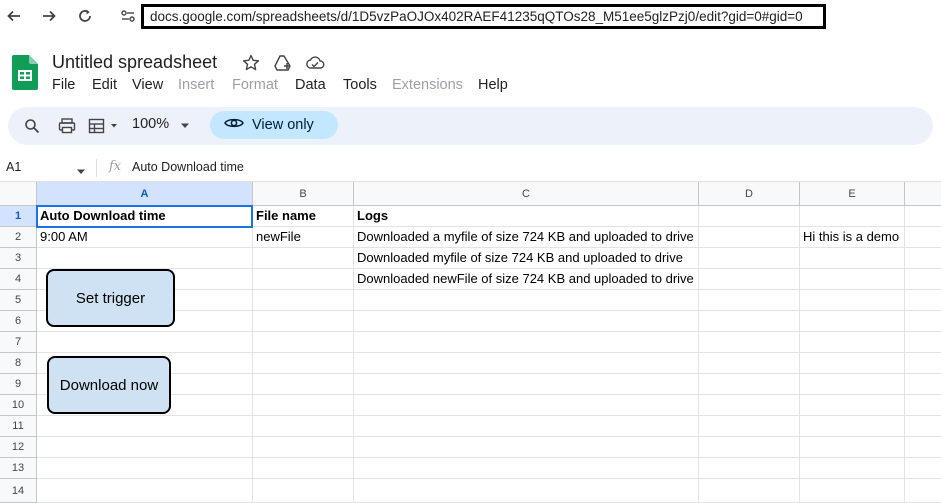 The image size is (941, 503). What do you see at coordinates (923, 384) in the screenshot?
I see `cell-f9` at bounding box center [923, 384].